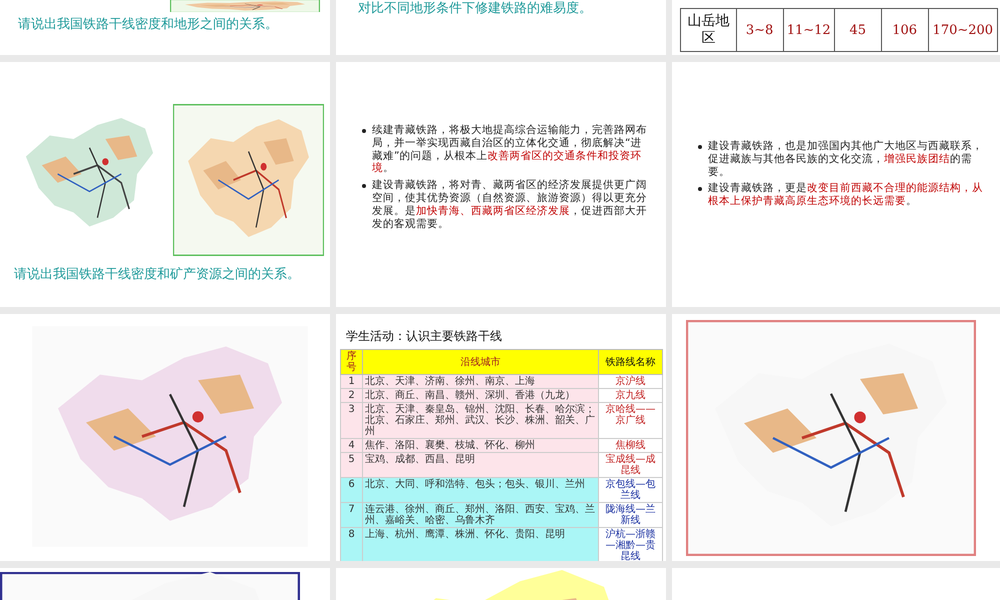  I want to click on table-cell: 京哈线——京广线, so click(630, 420).